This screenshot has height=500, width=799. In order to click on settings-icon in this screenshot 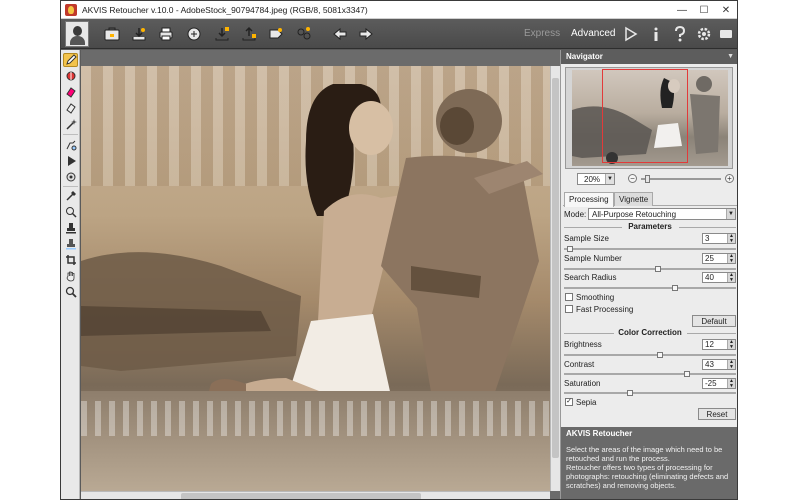, I will do `click(704, 34)`.